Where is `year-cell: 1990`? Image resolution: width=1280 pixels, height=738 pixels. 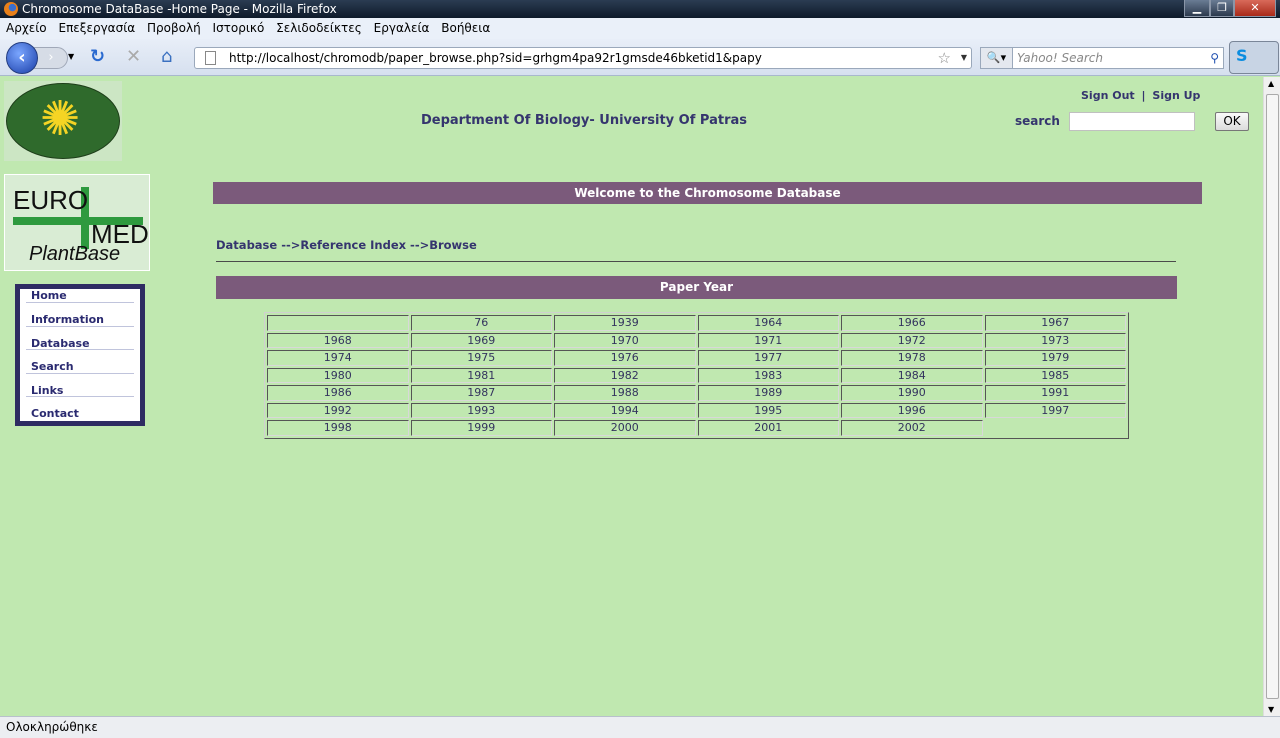 year-cell: 1990 is located at coordinates (912, 393).